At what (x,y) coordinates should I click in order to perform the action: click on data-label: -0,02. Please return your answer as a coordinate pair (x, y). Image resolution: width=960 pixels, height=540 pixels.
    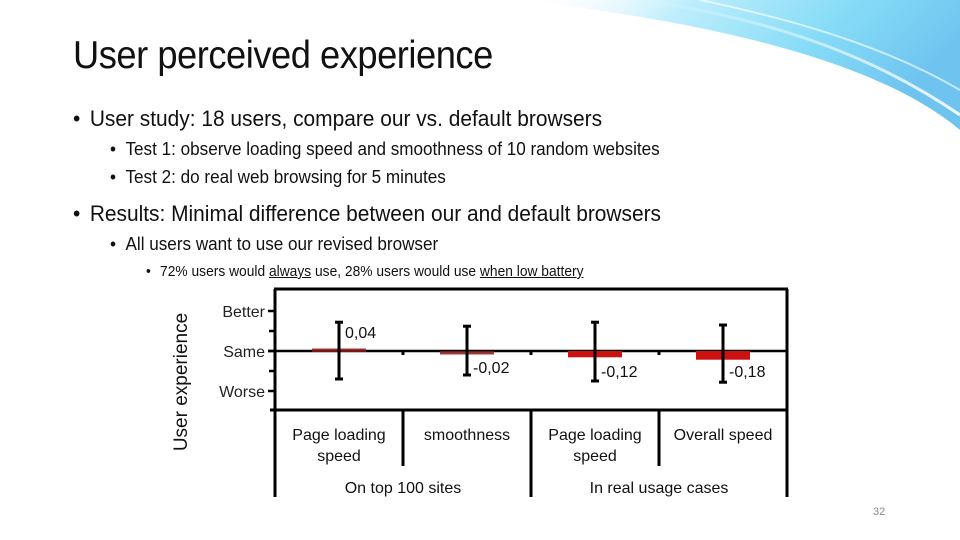
    Looking at the image, I should click on (491, 368).